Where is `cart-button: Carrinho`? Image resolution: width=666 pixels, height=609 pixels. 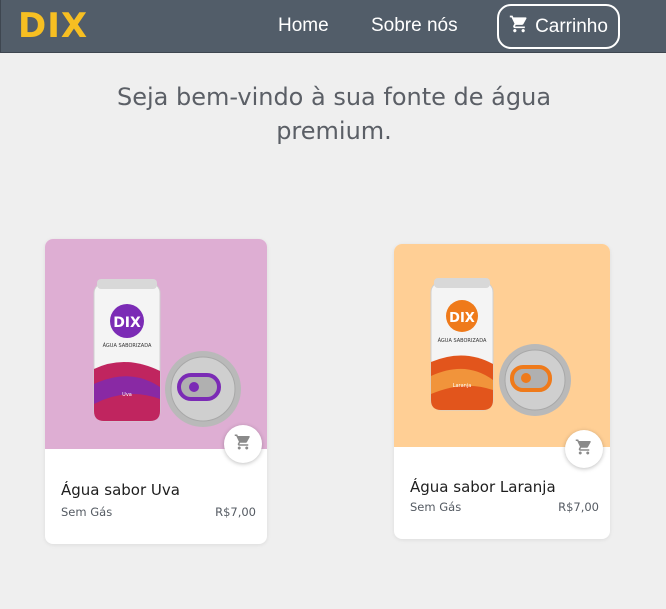 cart-button: Carrinho is located at coordinates (558, 26).